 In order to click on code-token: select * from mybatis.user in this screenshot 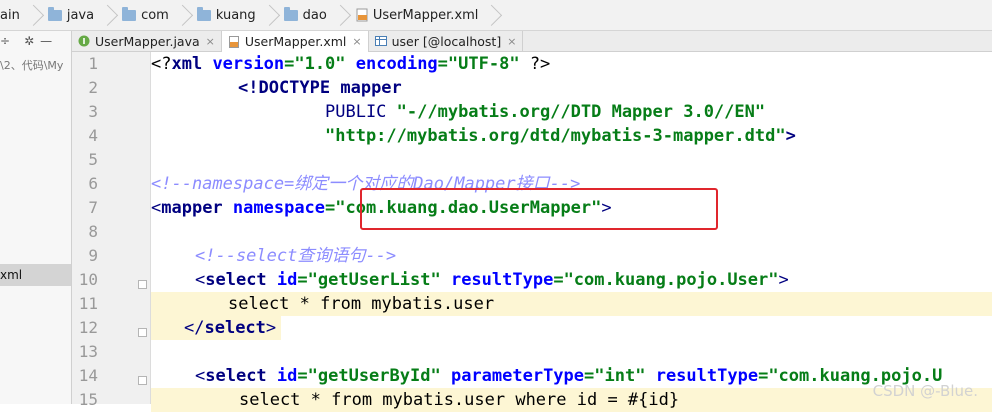, I will do `click(361, 304)`.